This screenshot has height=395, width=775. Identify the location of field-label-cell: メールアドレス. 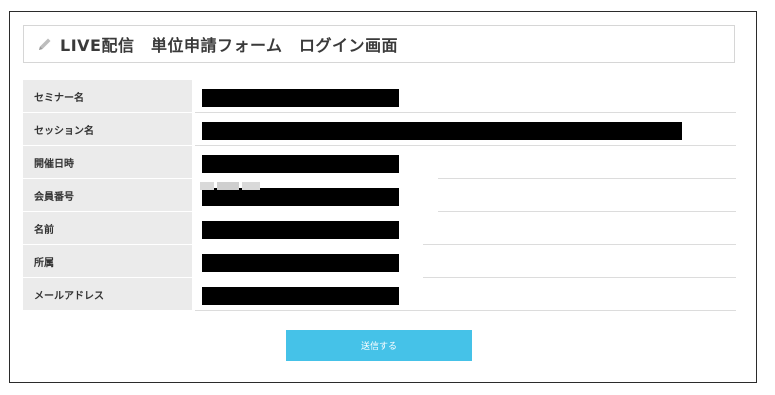
(107, 294).